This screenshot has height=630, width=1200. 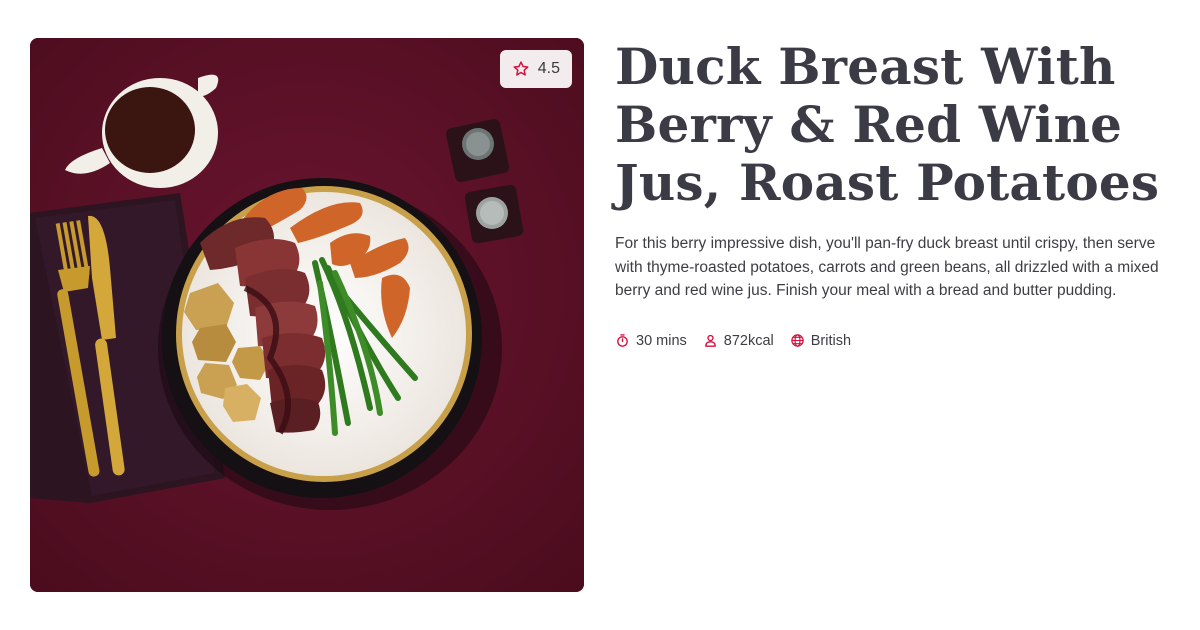 What do you see at coordinates (548, 68) in the screenshot?
I see `rating-value: 4.5` at bounding box center [548, 68].